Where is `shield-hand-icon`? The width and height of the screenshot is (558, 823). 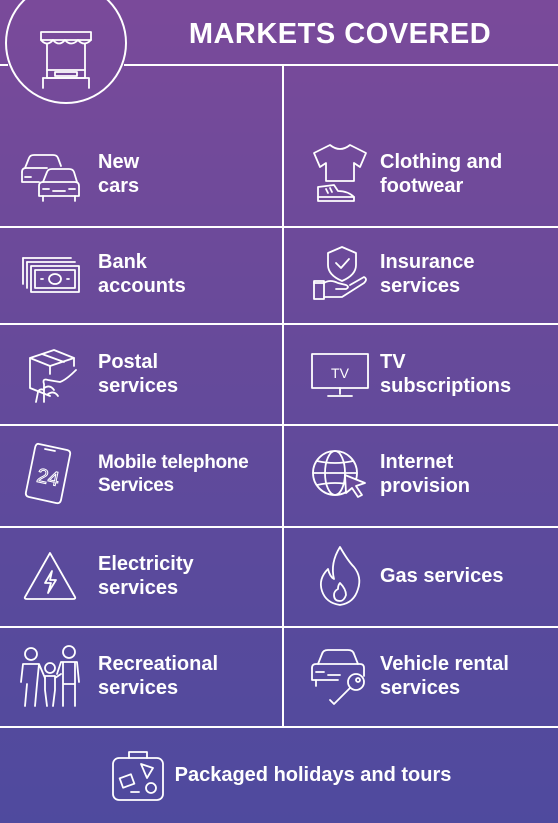
shield-hand-icon is located at coordinates (340, 273).